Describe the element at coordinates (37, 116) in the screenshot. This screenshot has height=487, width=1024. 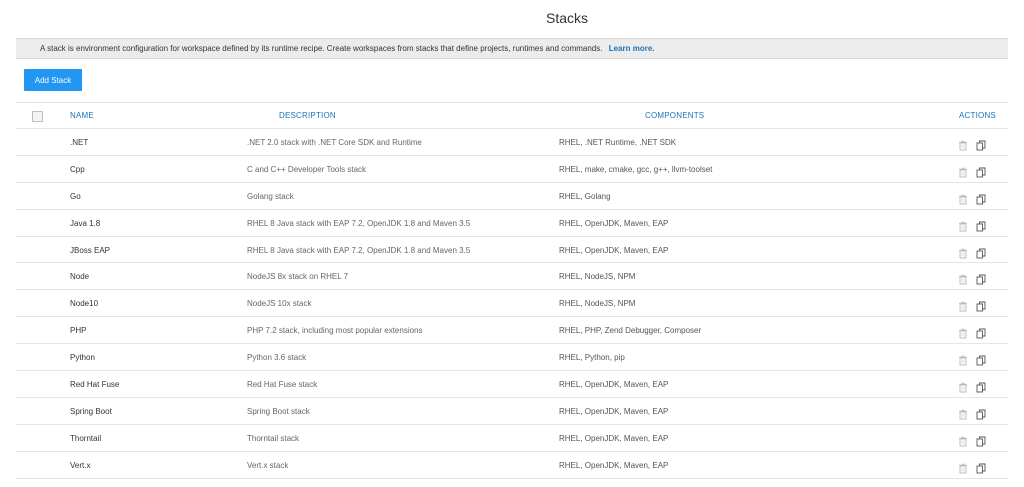
I see `select-all-checkbox` at that location.